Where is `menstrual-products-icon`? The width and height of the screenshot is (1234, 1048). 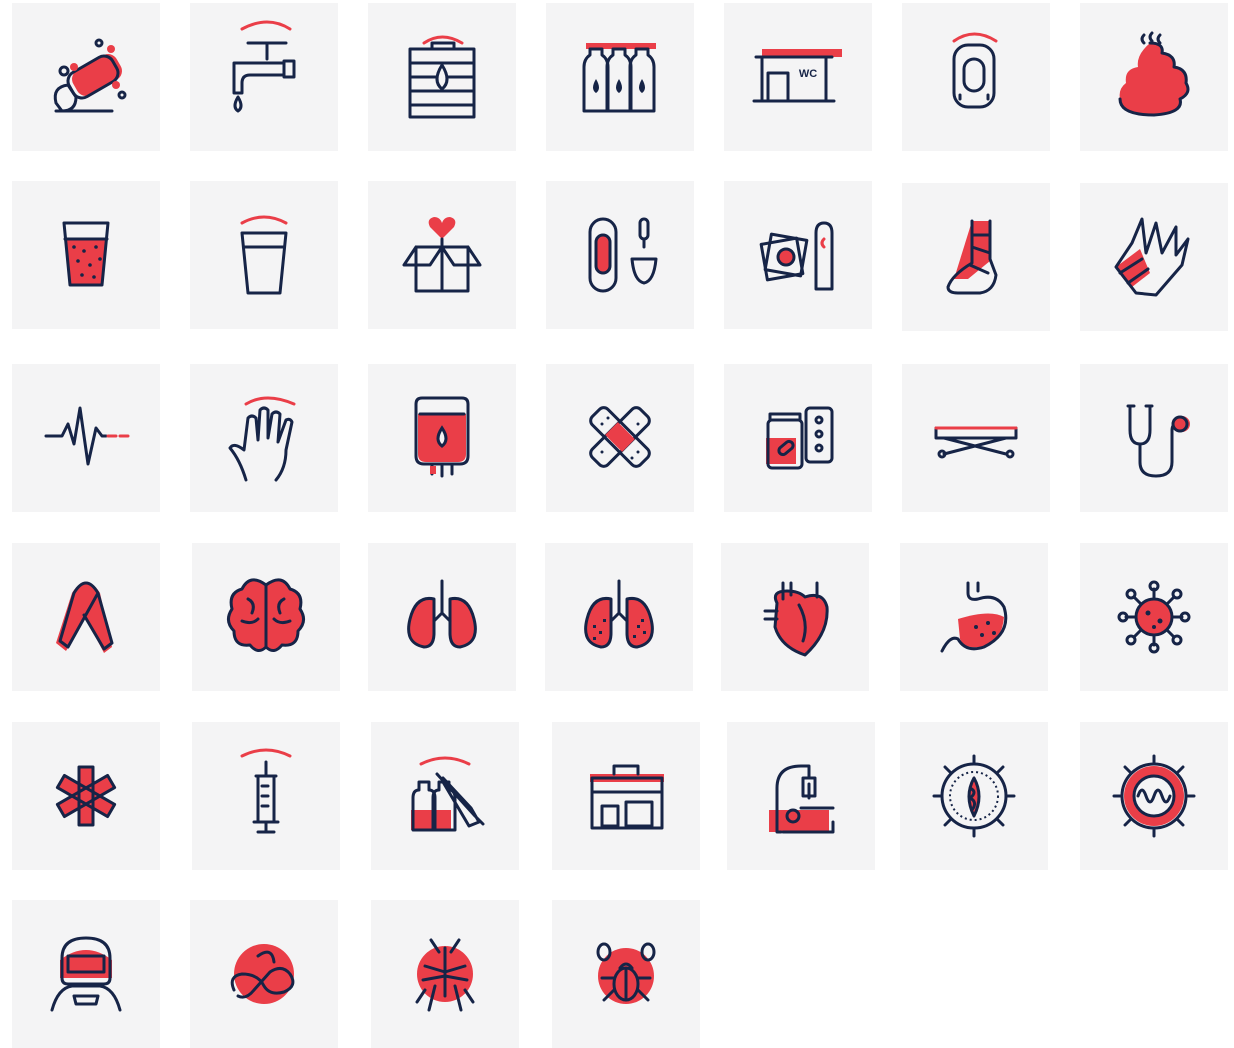
menstrual-products-icon is located at coordinates (623, 255).